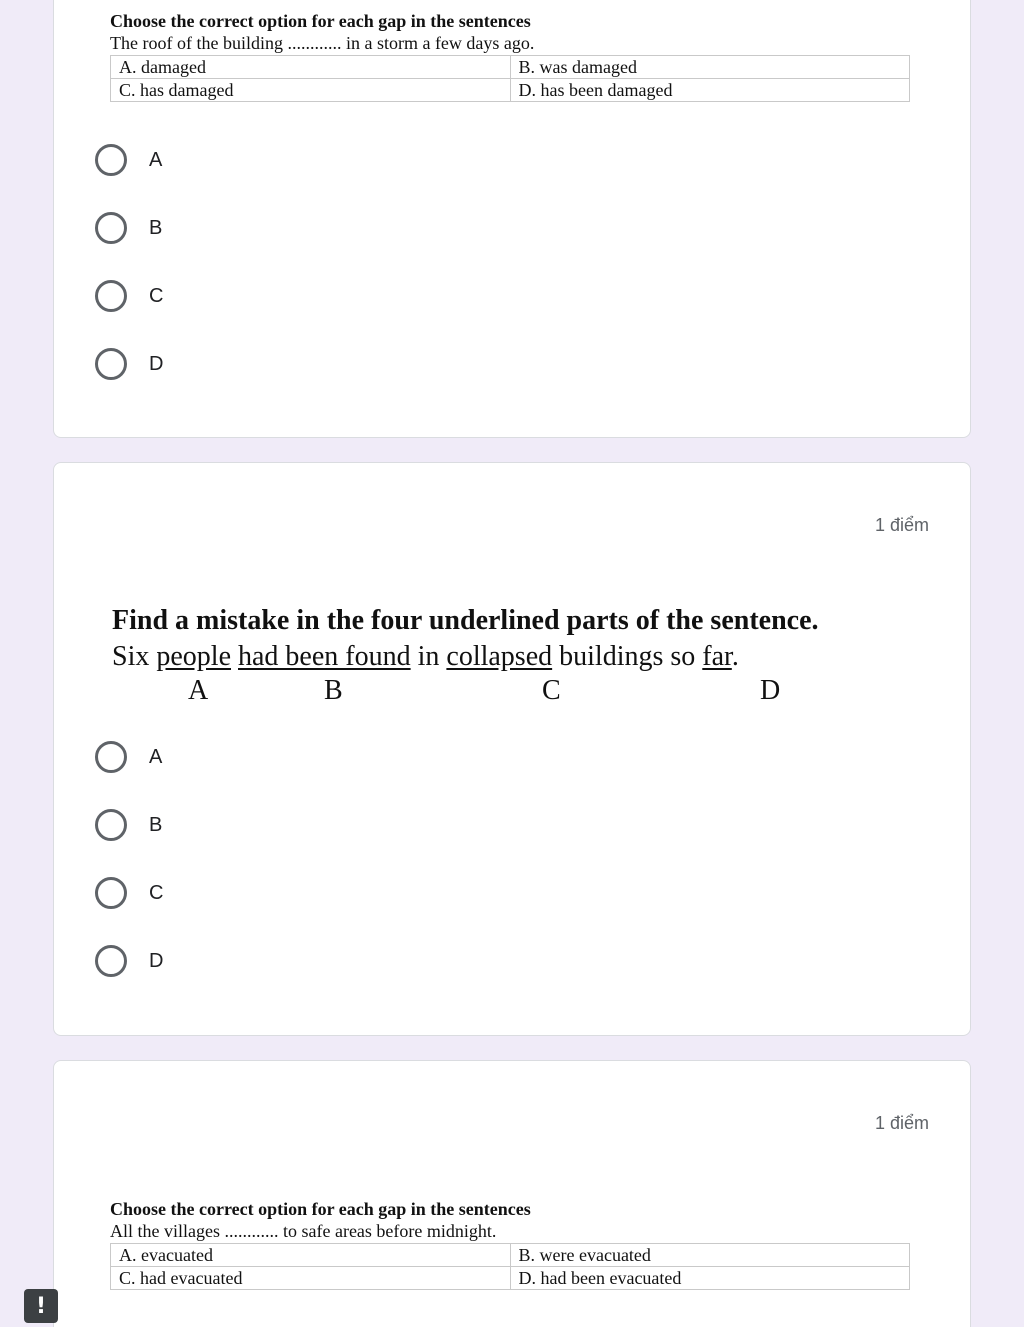 The width and height of the screenshot is (1024, 1327). I want to click on table-cell: C. had evacuated, so click(310, 1278).